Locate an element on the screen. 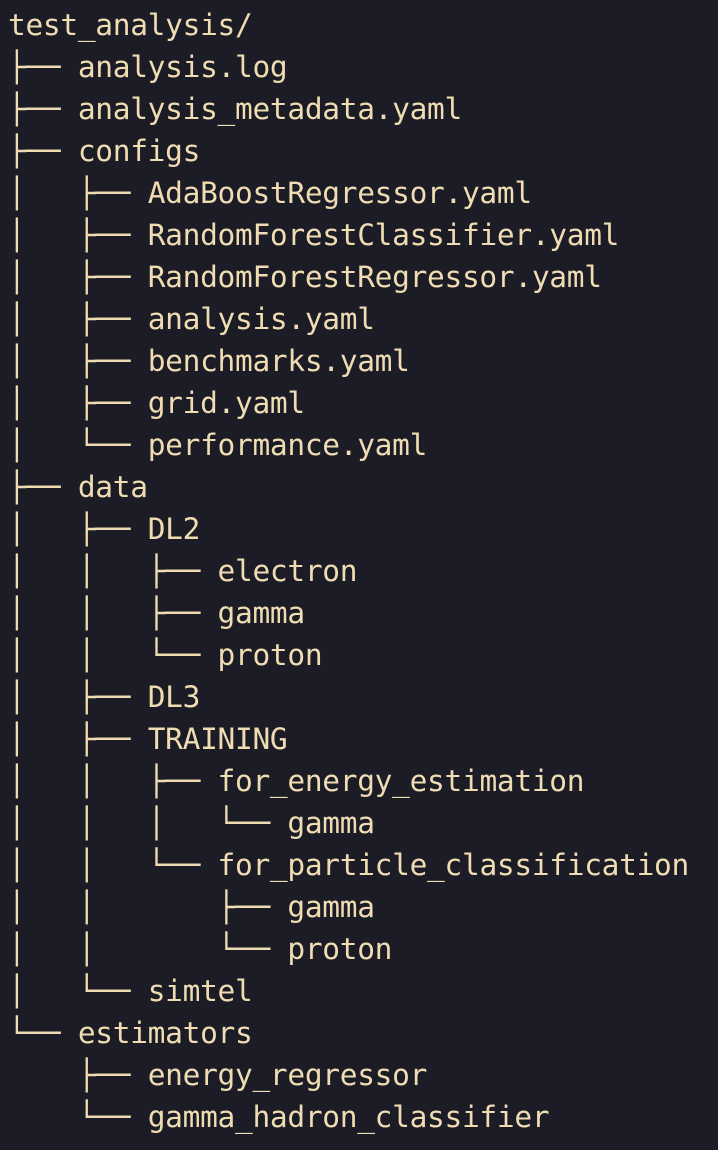 Image resolution: width=718 pixels, height=1150 pixels. directory-label: data is located at coordinates (112, 487).